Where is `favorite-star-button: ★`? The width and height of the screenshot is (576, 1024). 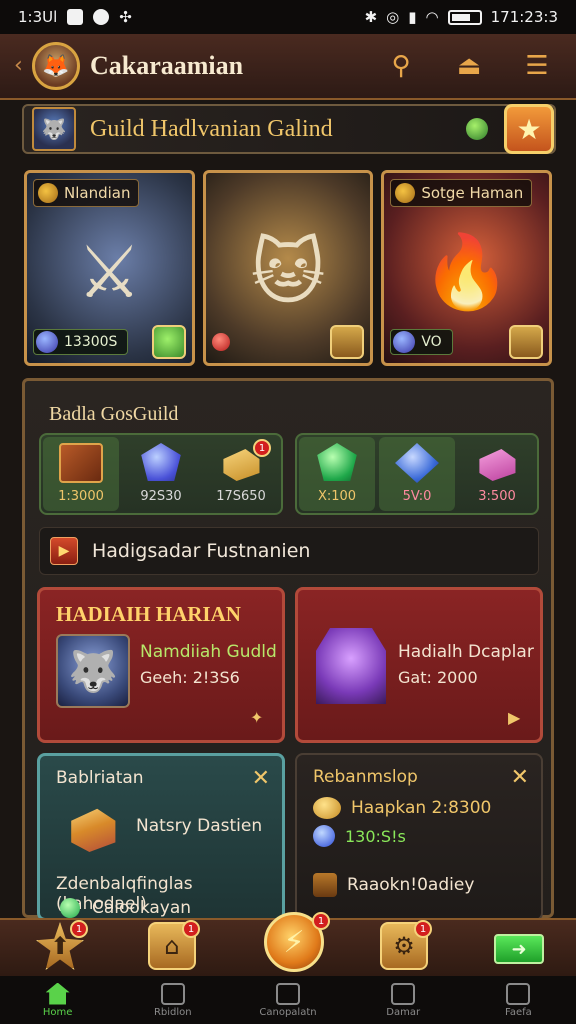
favorite-star-button: ★ is located at coordinates (529, 129).